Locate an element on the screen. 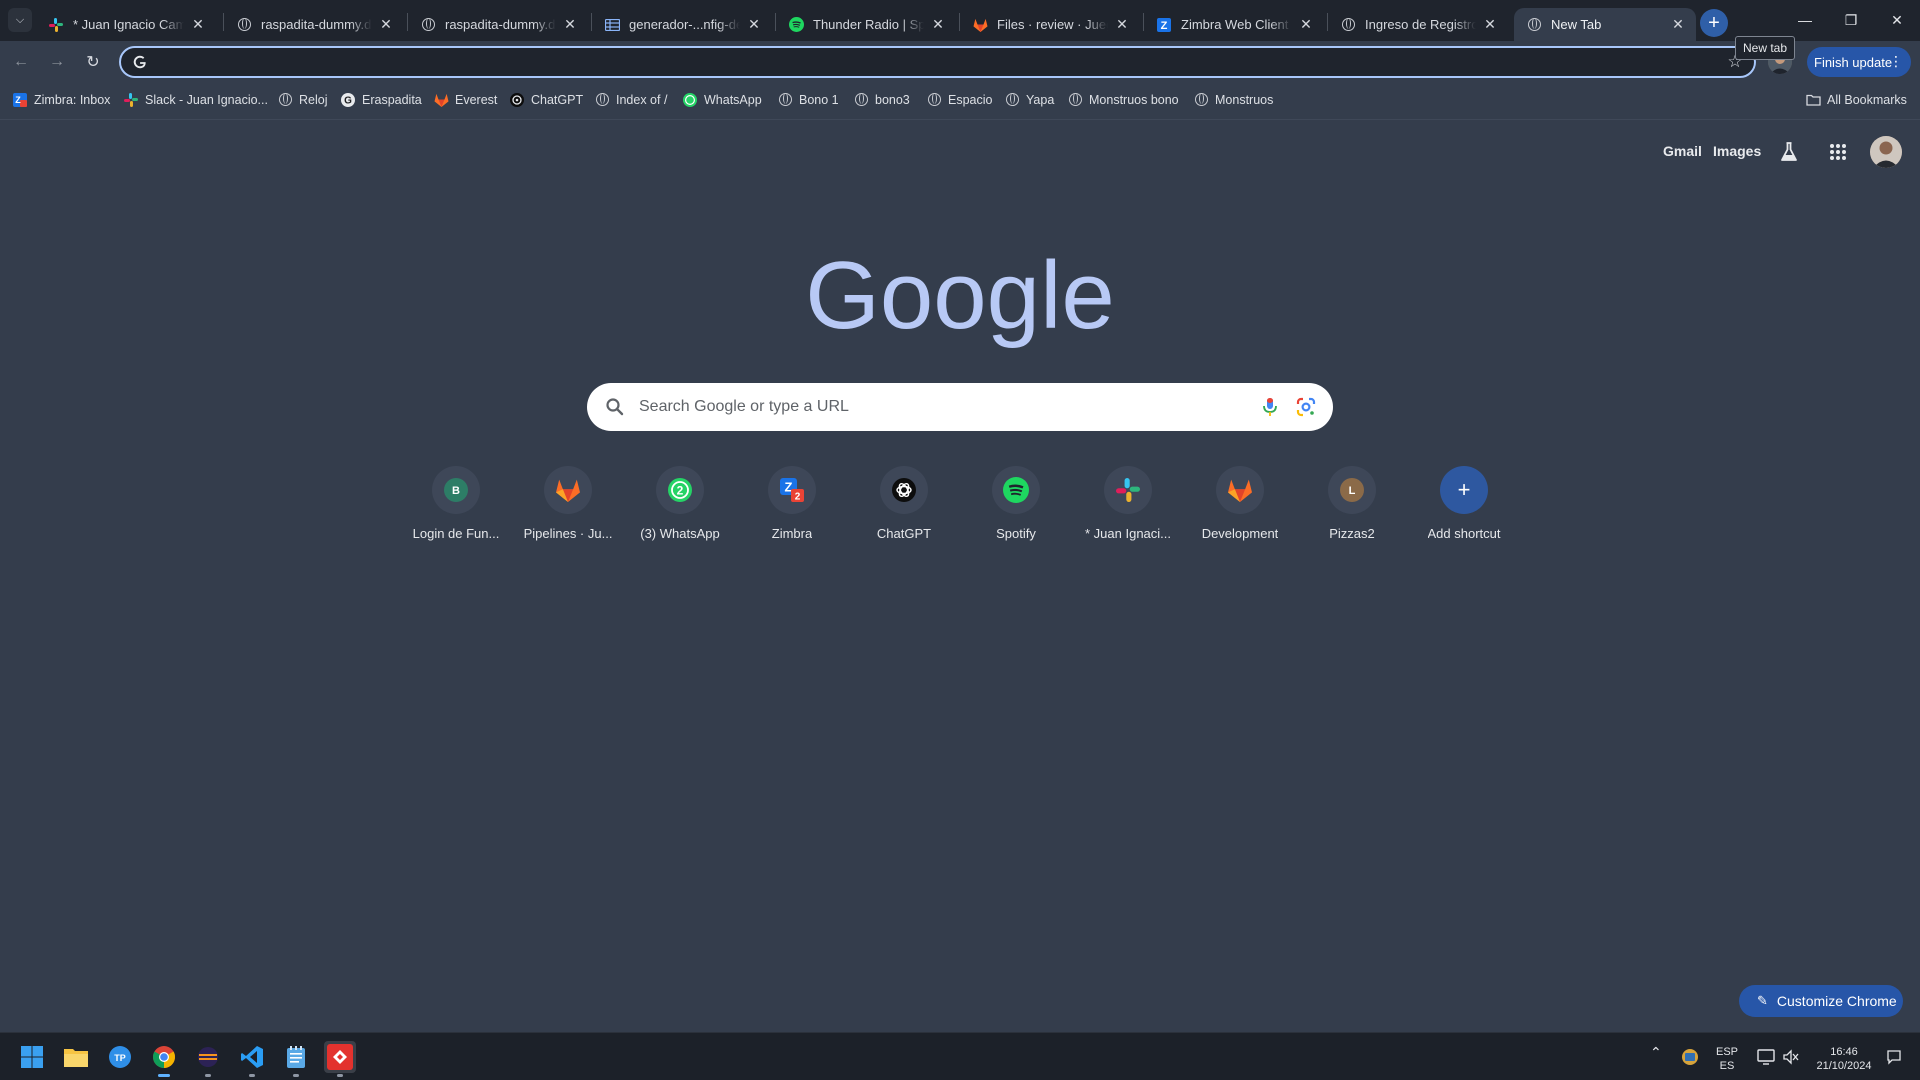 The height and width of the screenshot is (1080, 1920). close-window-button: ✕ is located at coordinates (1897, 20).